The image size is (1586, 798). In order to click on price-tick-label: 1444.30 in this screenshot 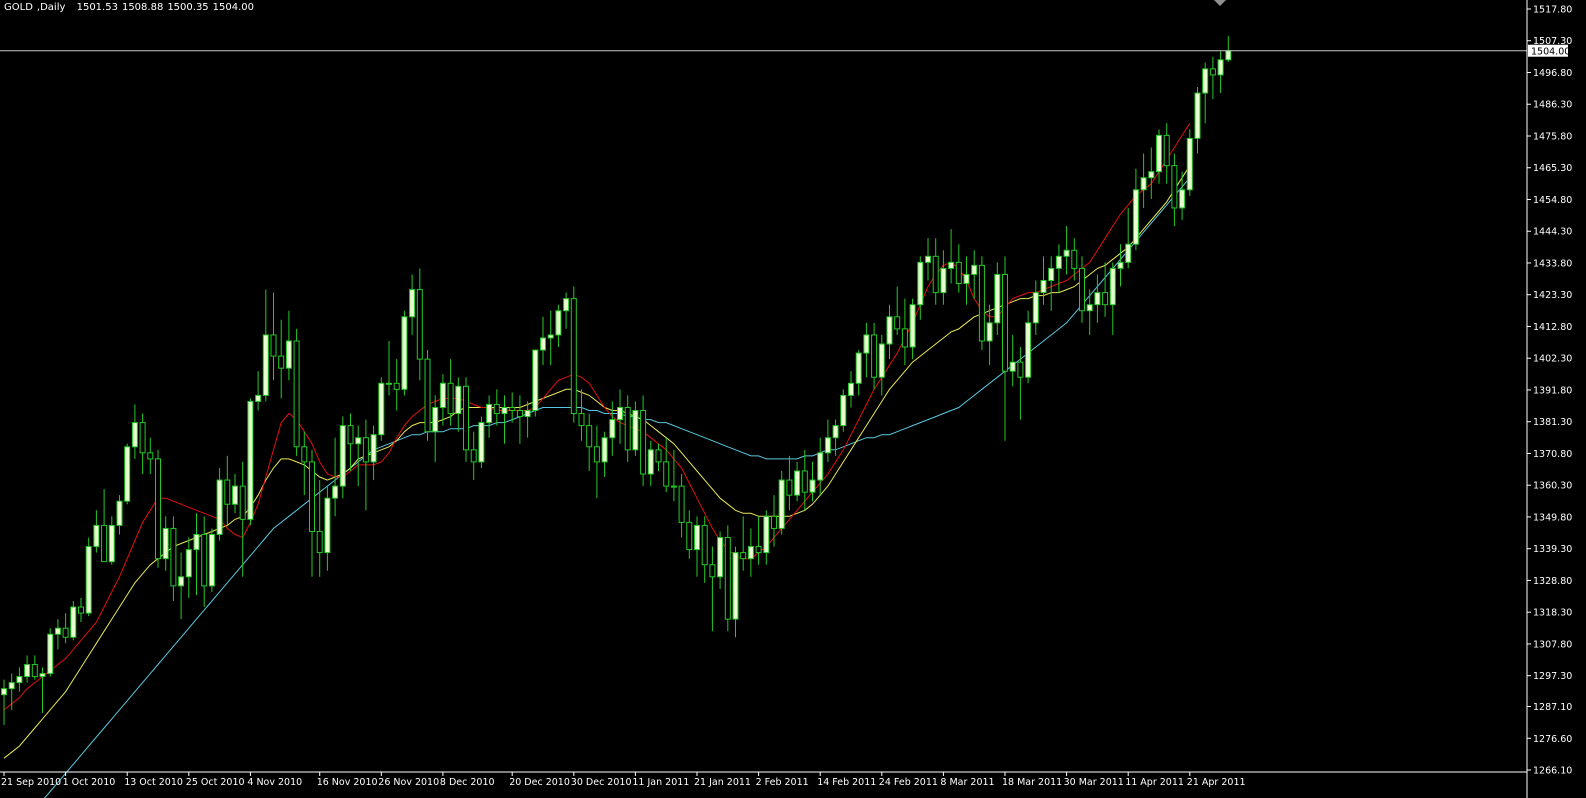, I will do `click(1552, 232)`.